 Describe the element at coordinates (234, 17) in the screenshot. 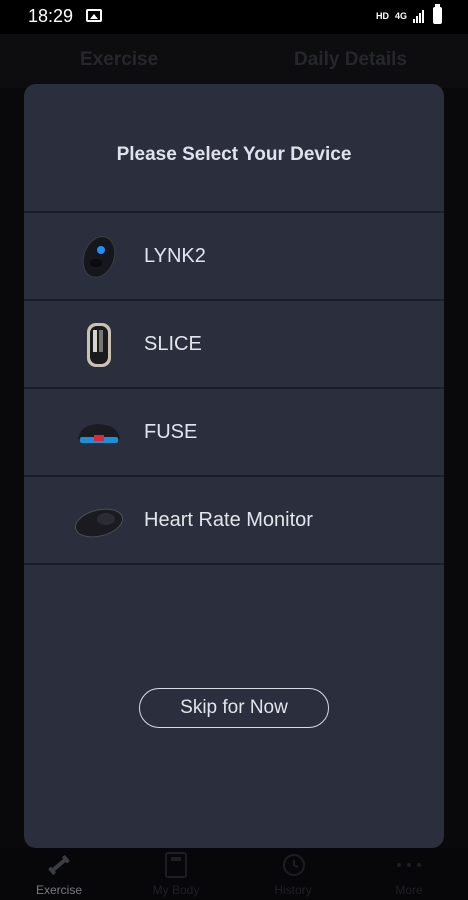

I see `status-bar: 18:29 HD 4G` at that location.